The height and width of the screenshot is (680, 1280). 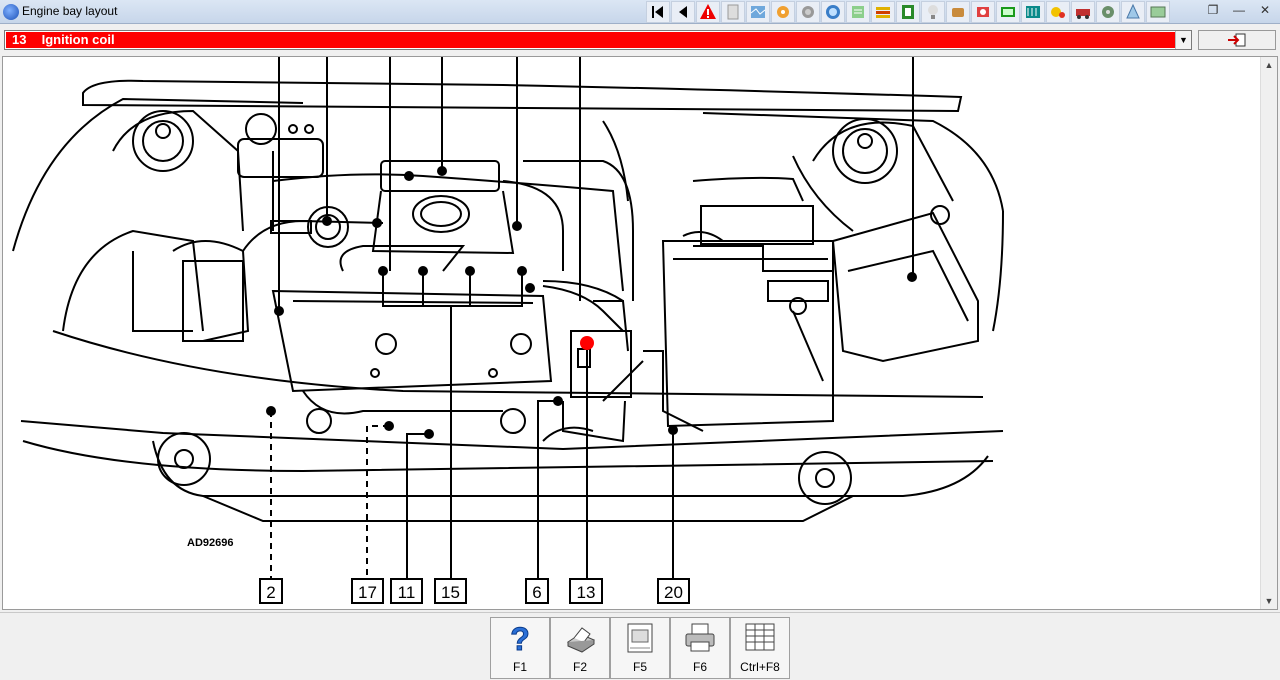 I want to click on selected-component: 13 Ignition coil, so click(x=591, y=40).